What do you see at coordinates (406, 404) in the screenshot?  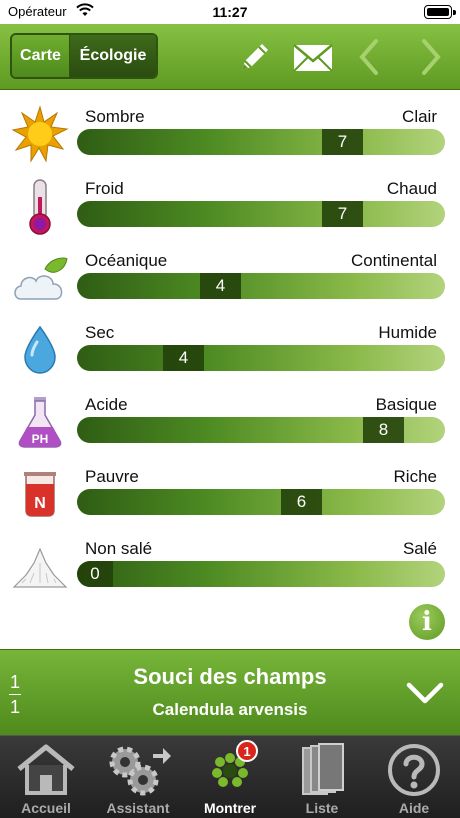 I see `indicator-right-label: Basique` at bounding box center [406, 404].